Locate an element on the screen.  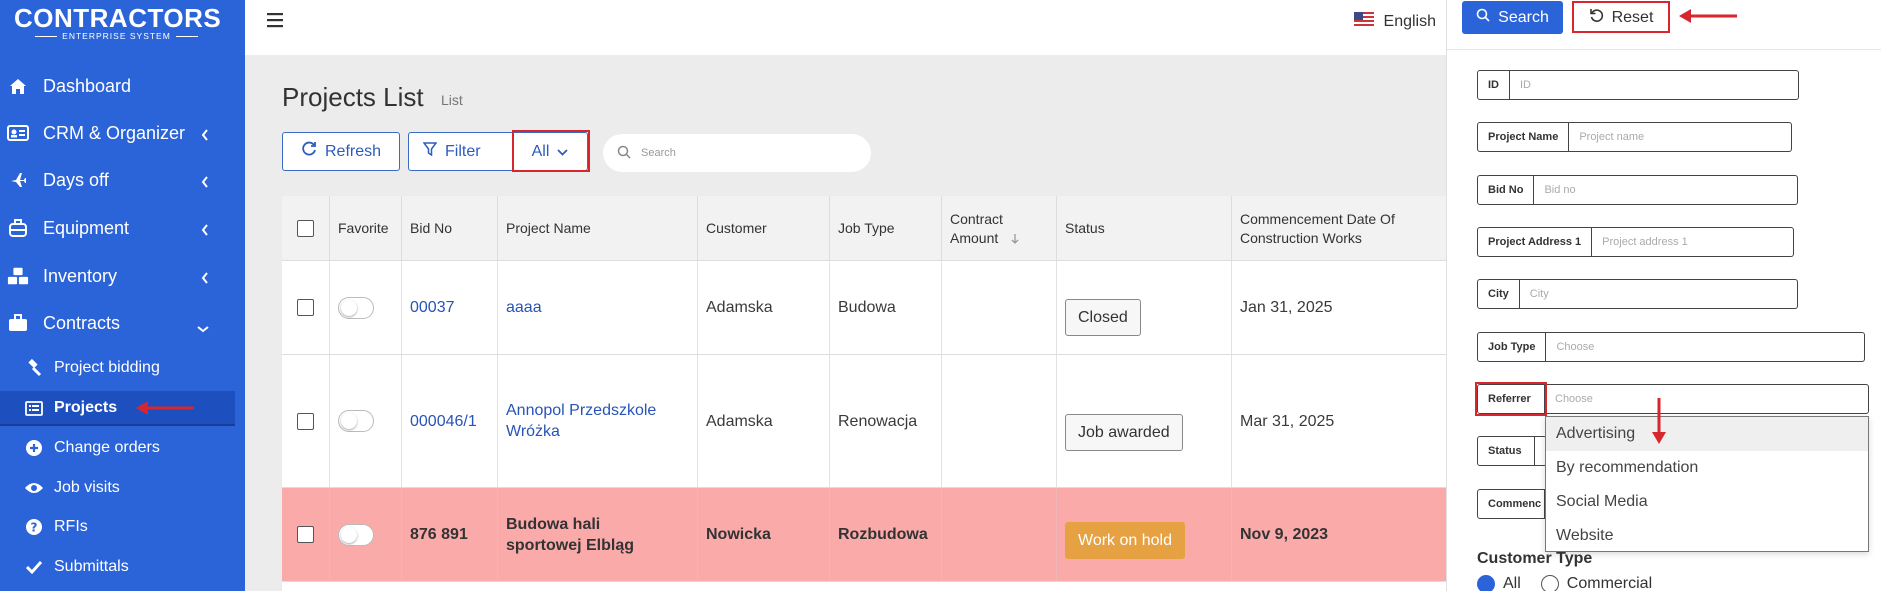
plus-circle-icon is located at coordinates (34, 448).